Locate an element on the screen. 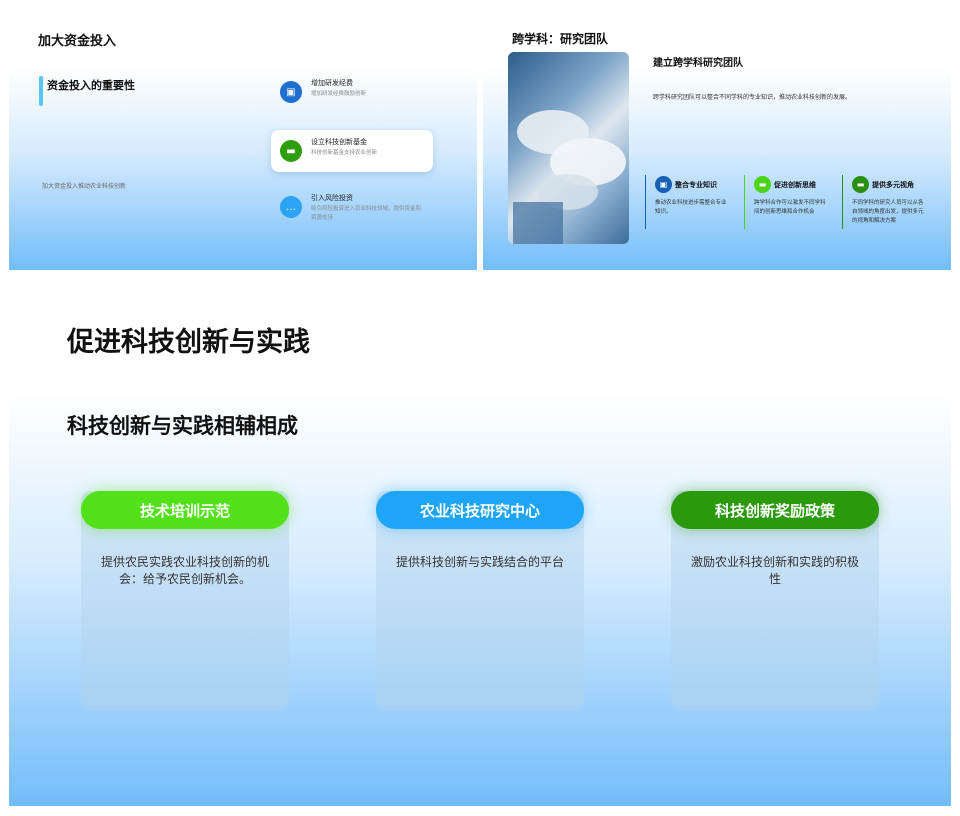 The height and width of the screenshot is (816, 960). feature-title: 引入风险投资 is located at coordinates (332, 198).